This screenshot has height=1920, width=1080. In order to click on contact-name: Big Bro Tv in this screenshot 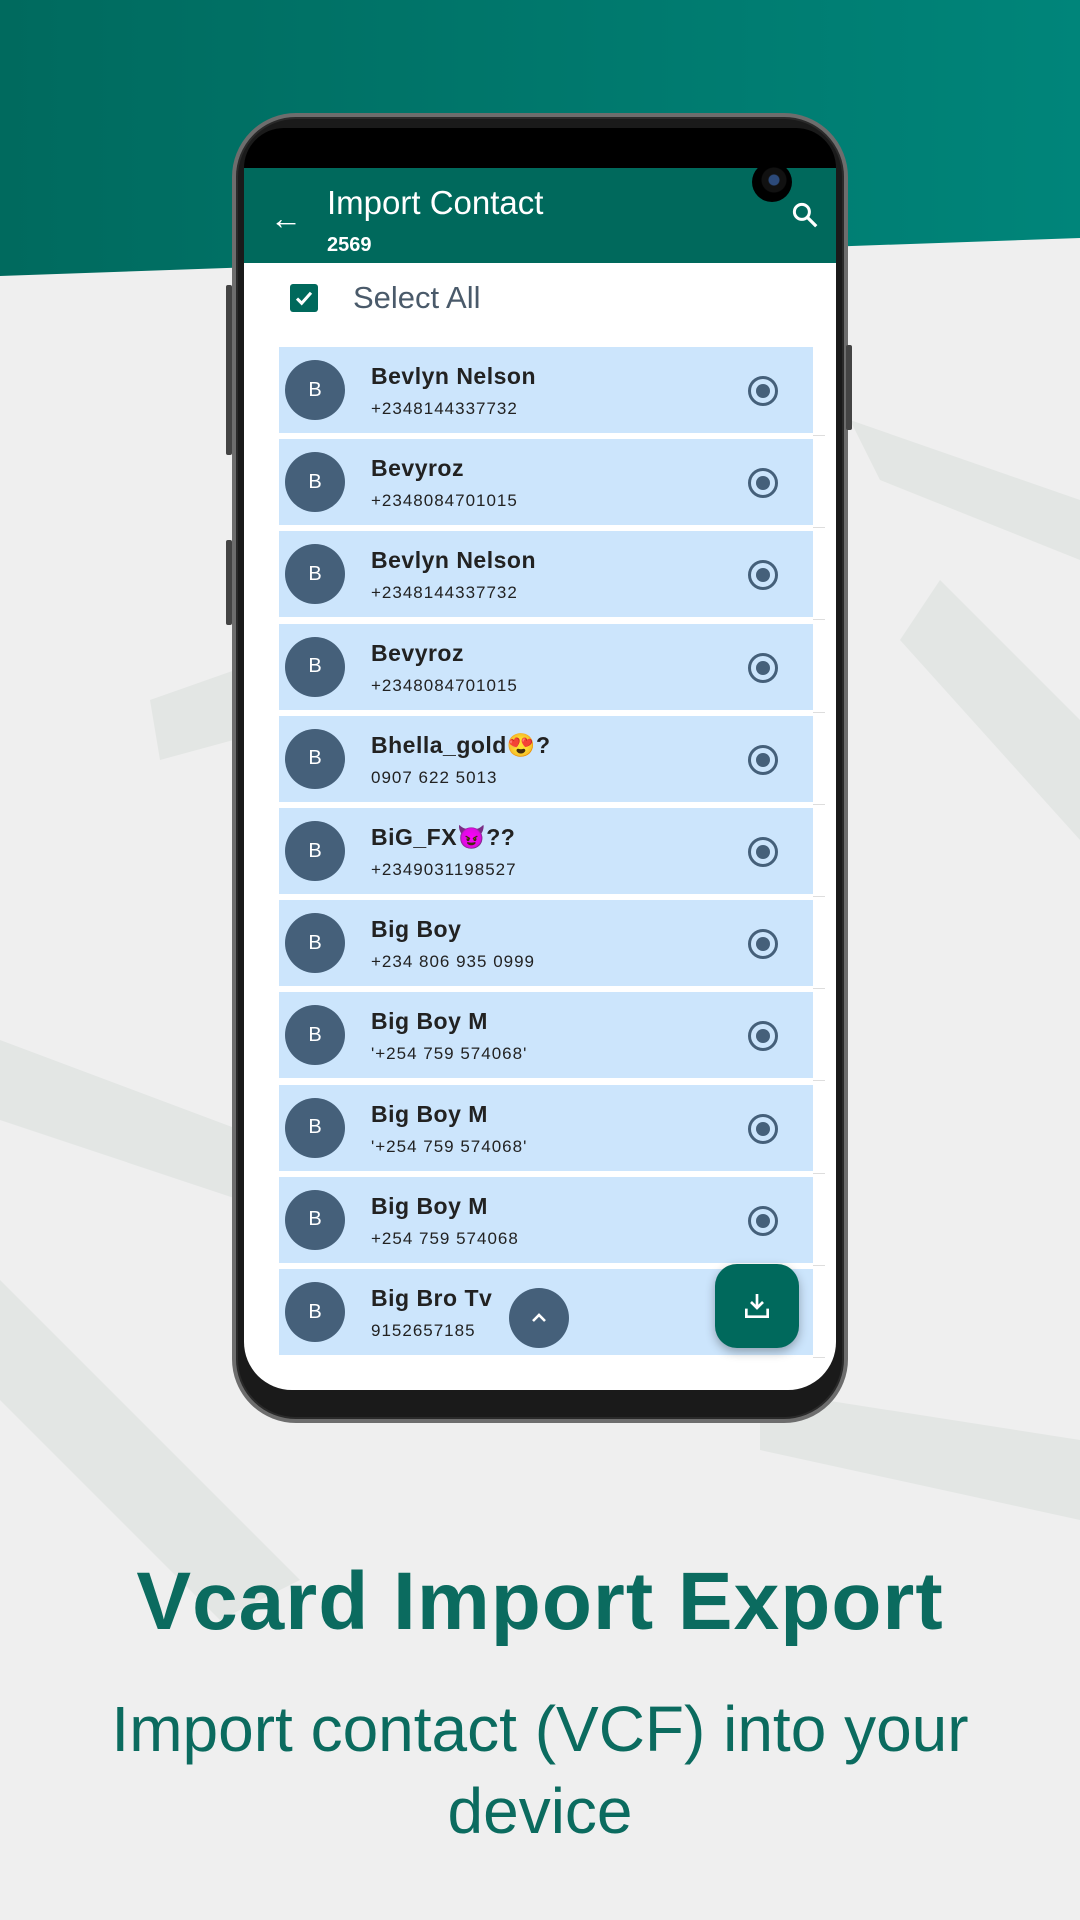, I will do `click(432, 1298)`.